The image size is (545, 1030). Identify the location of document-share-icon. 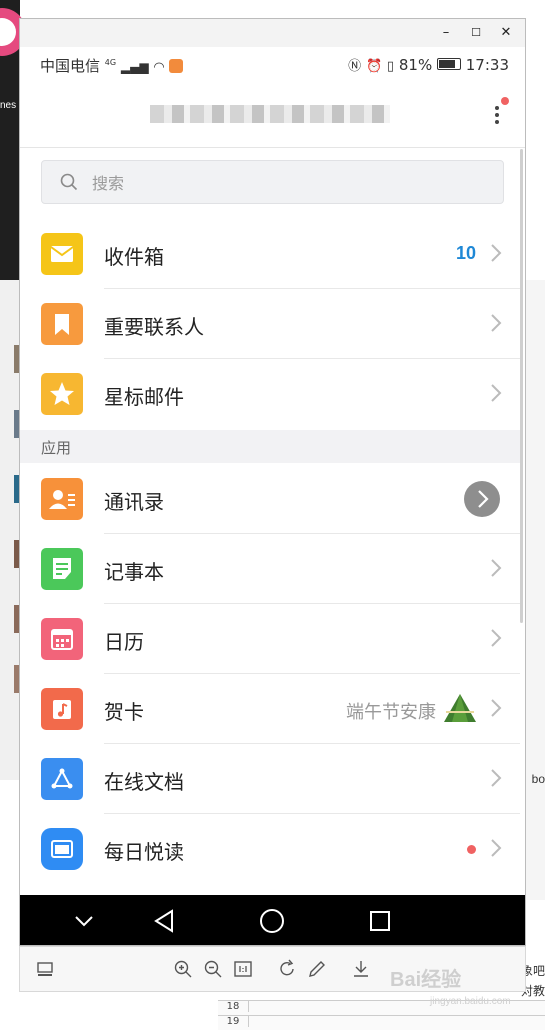
(62, 779).